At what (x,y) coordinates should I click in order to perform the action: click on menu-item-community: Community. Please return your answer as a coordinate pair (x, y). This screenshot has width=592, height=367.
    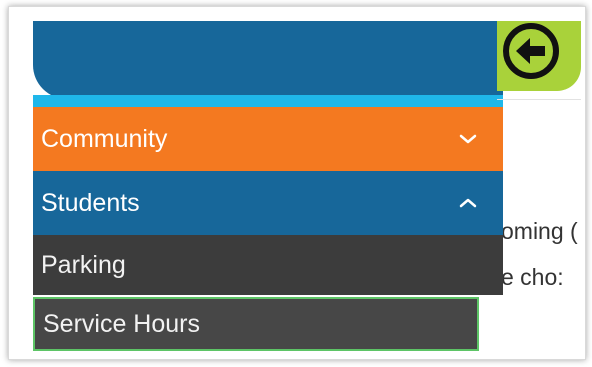
    Looking at the image, I should click on (268, 139).